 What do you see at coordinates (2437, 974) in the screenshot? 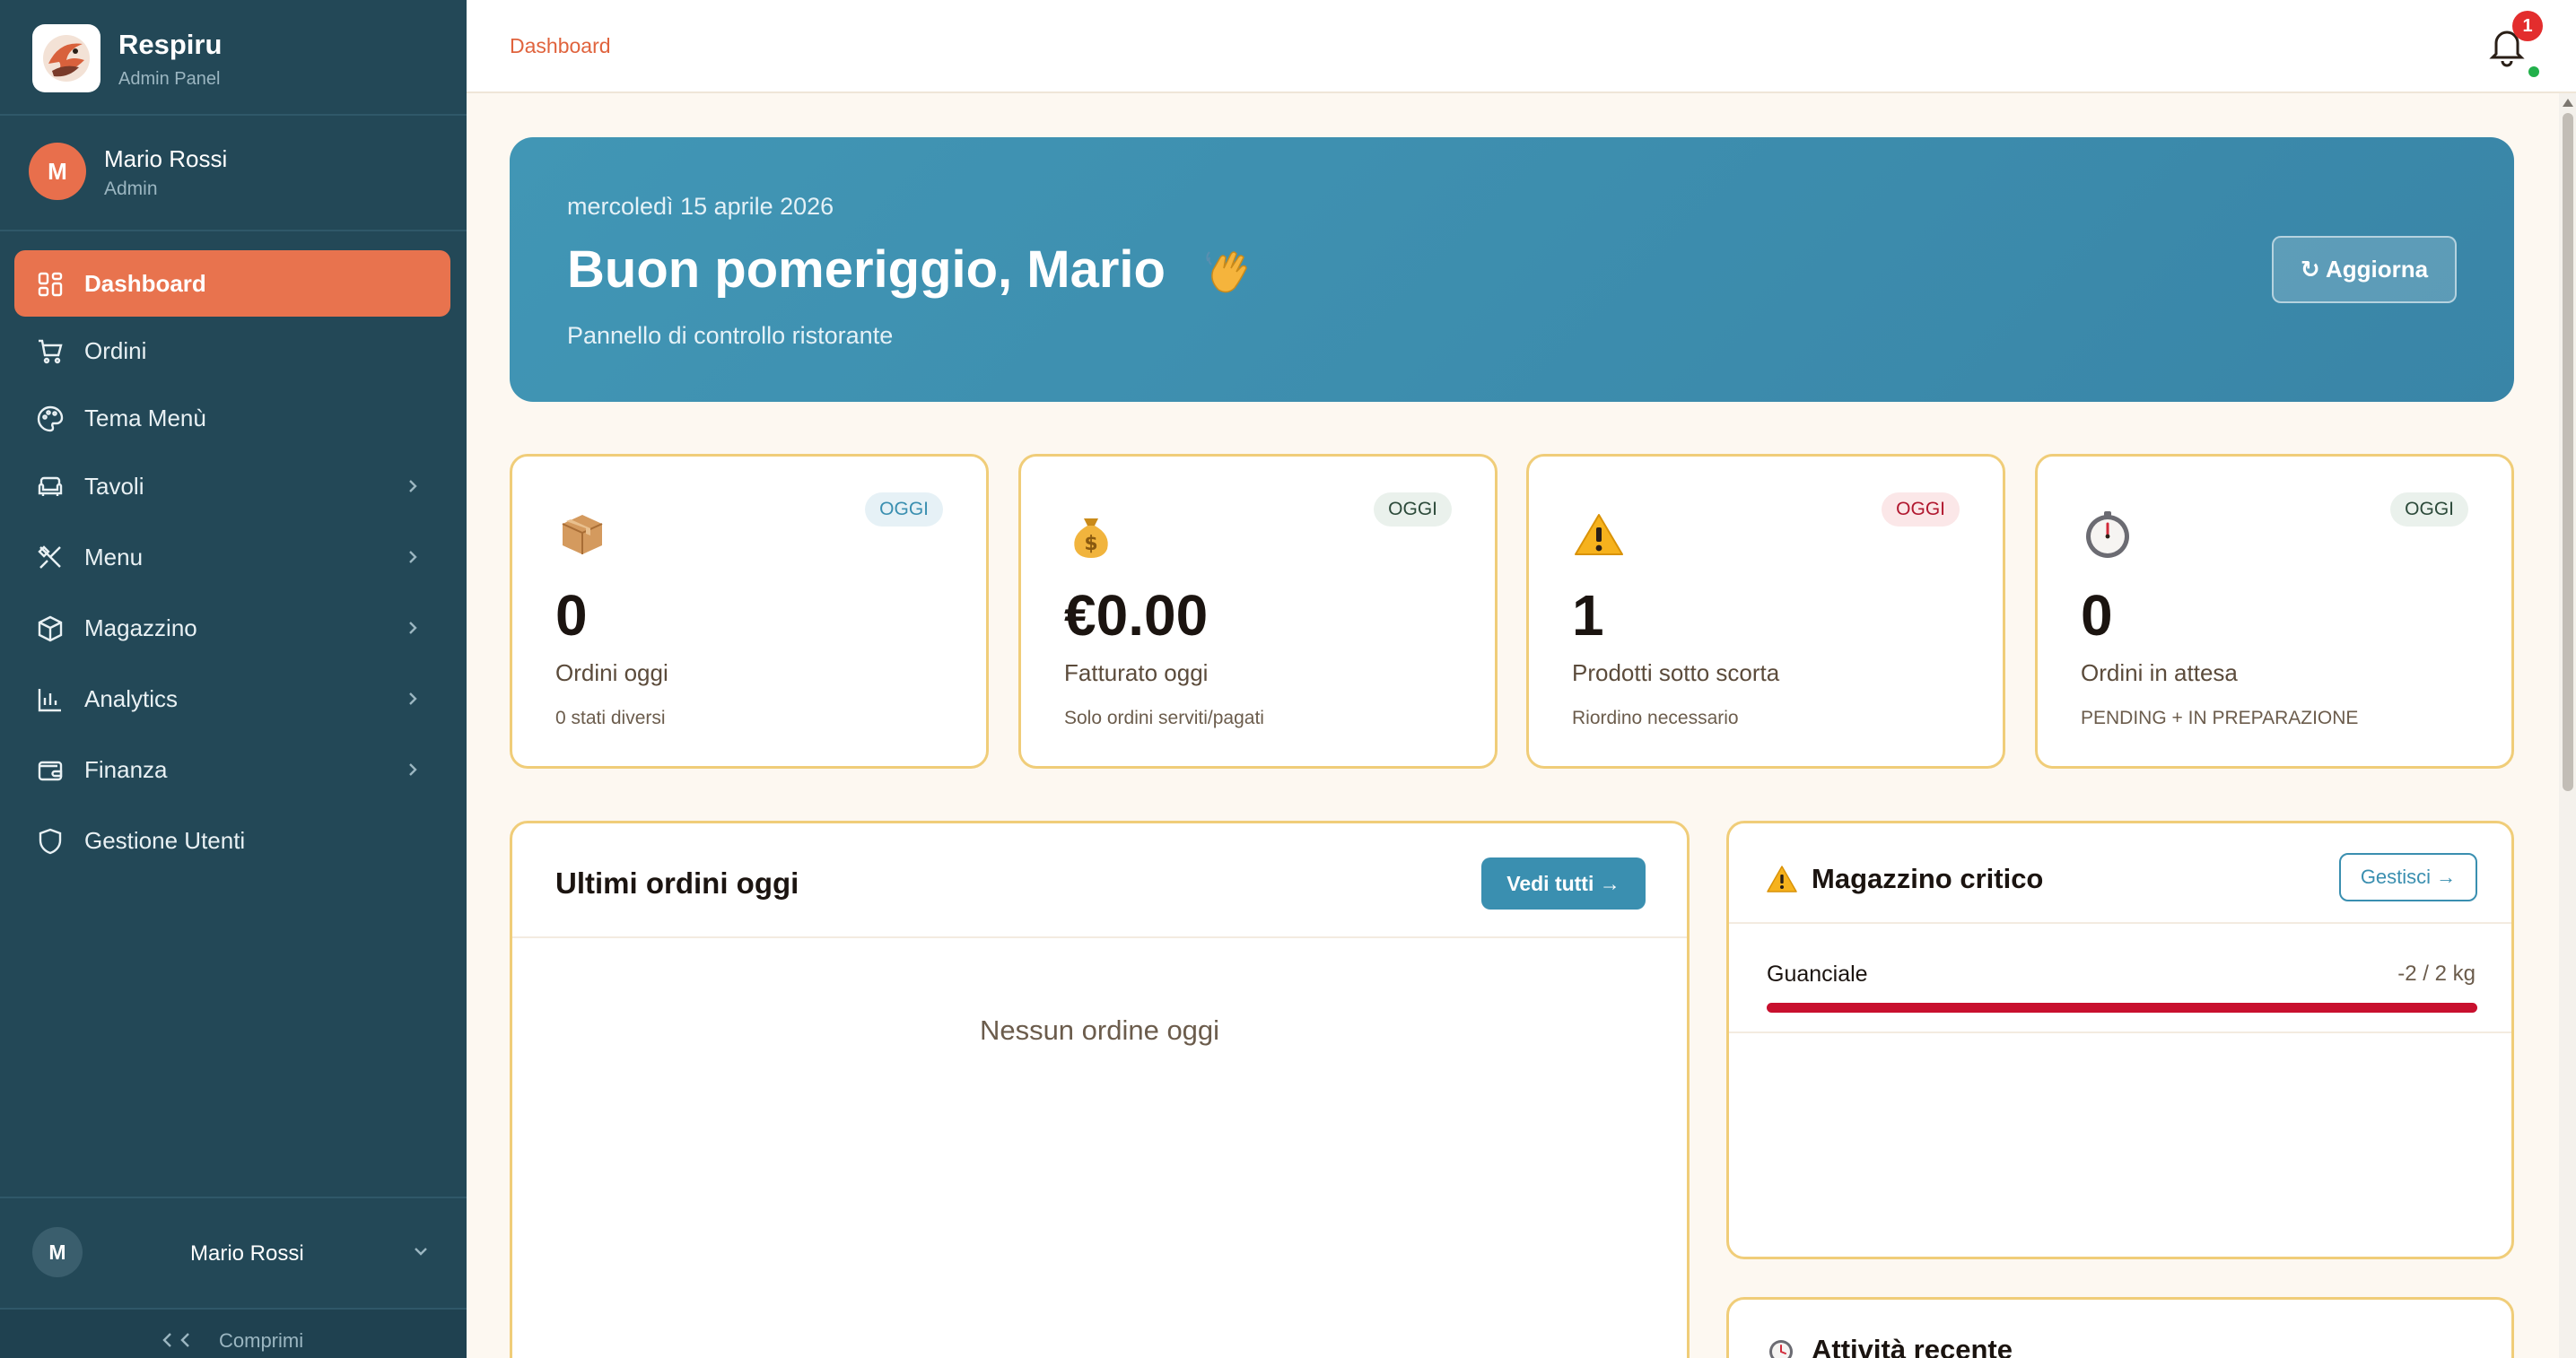
I see `stock-item-quantity: -2 / 2 kg` at bounding box center [2437, 974].